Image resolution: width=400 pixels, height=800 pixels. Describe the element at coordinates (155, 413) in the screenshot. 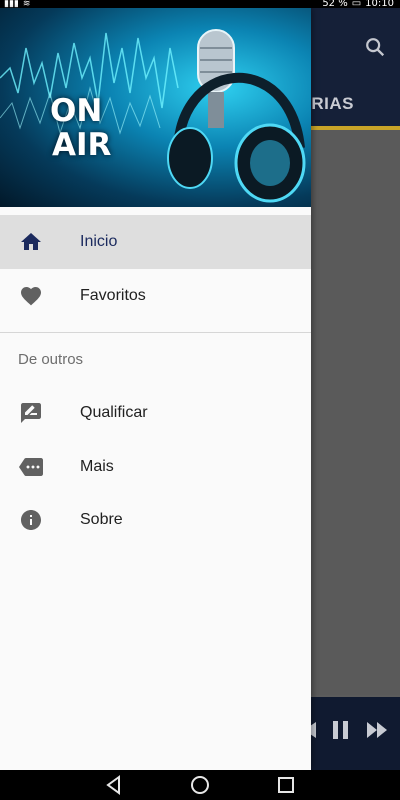

I see `menu-item-qualificar: Qualificar` at that location.